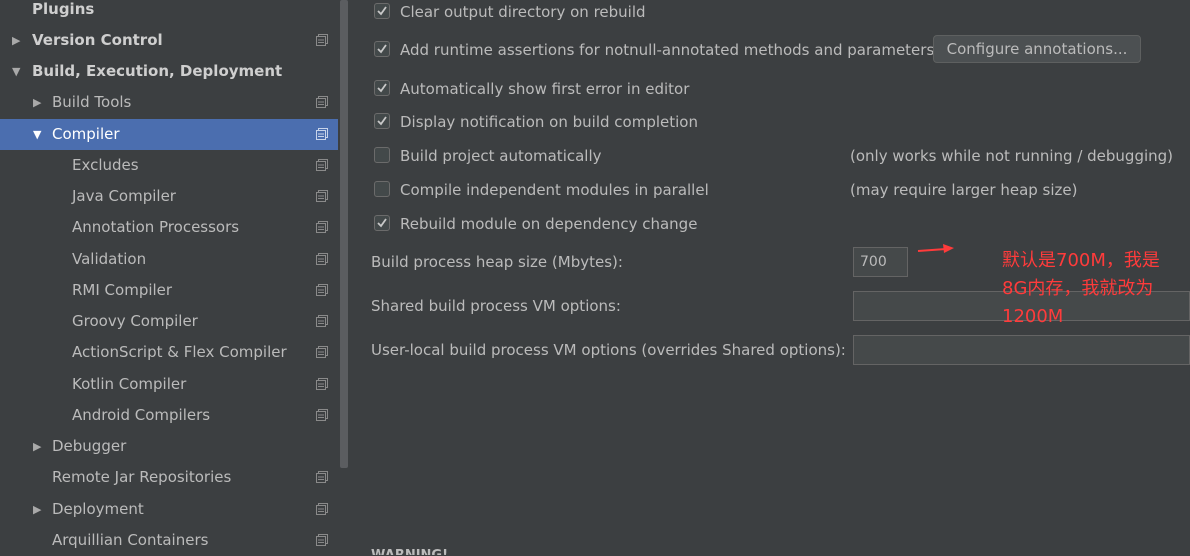 This screenshot has width=1190, height=556. I want to click on tree-item-remote-jar-repositories: Remote Jar Repositories, so click(169, 477).